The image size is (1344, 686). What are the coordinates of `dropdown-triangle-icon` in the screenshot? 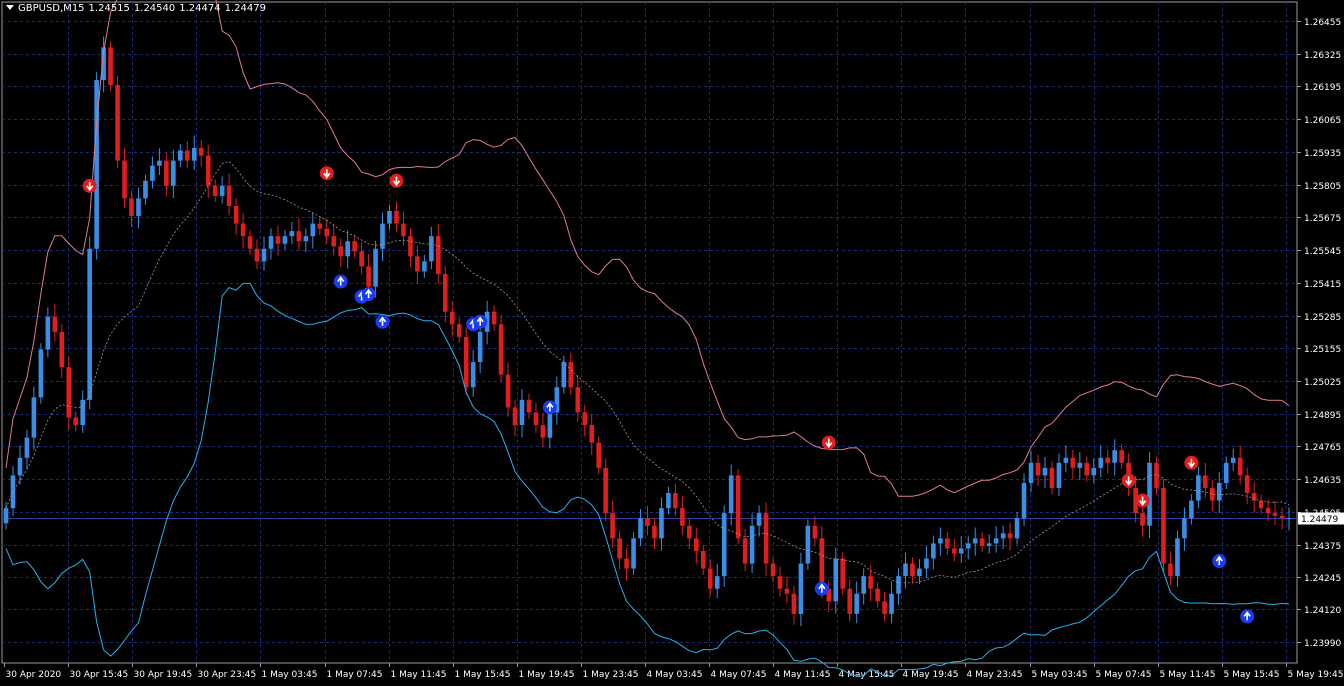 It's located at (10, 7).